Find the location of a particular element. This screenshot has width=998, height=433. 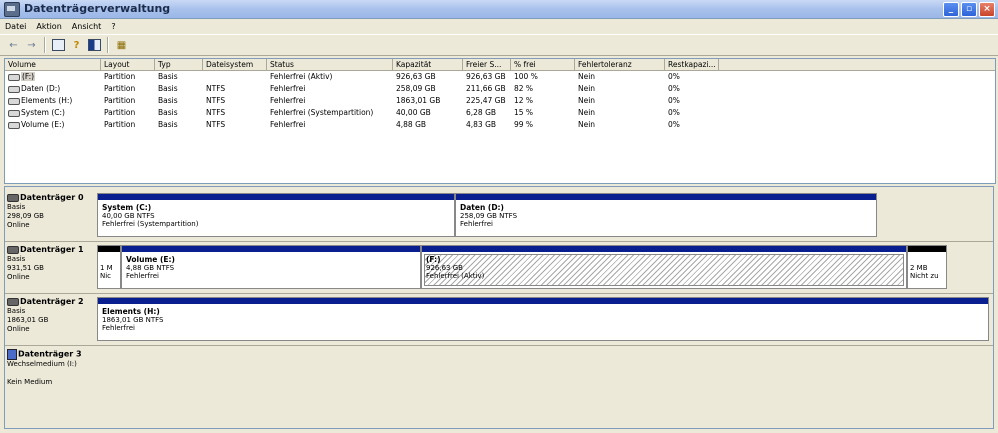

column-fehlertoleranz: Fehlertoleranz is located at coordinates (620, 64).